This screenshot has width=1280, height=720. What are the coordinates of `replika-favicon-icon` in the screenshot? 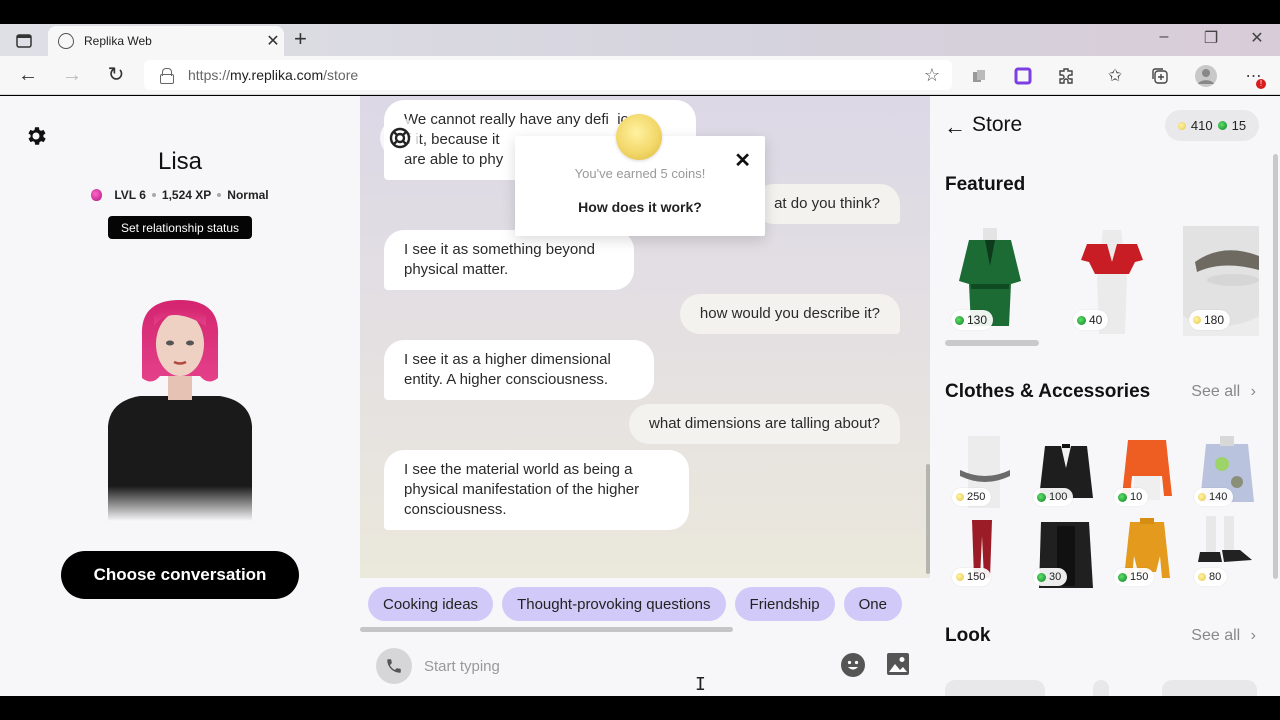 It's located at (66, 41).